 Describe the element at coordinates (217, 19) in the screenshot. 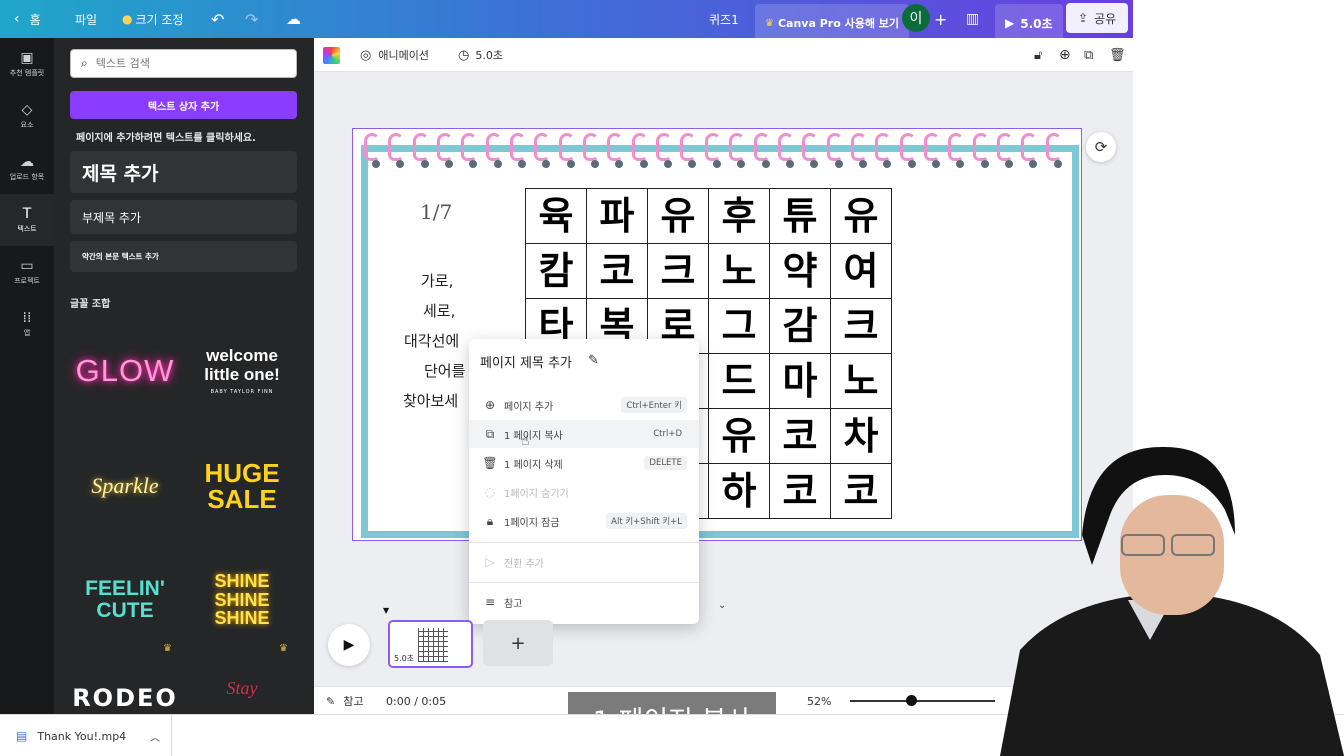

I see `undo-icon: ↶` at that location.